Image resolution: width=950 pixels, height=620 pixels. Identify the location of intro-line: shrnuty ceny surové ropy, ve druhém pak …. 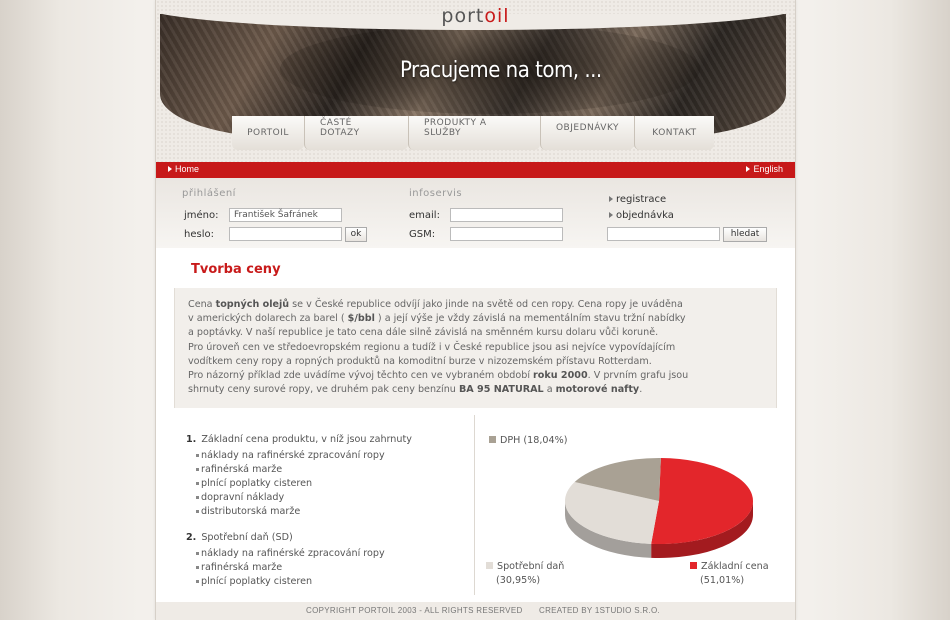
(415, 390).